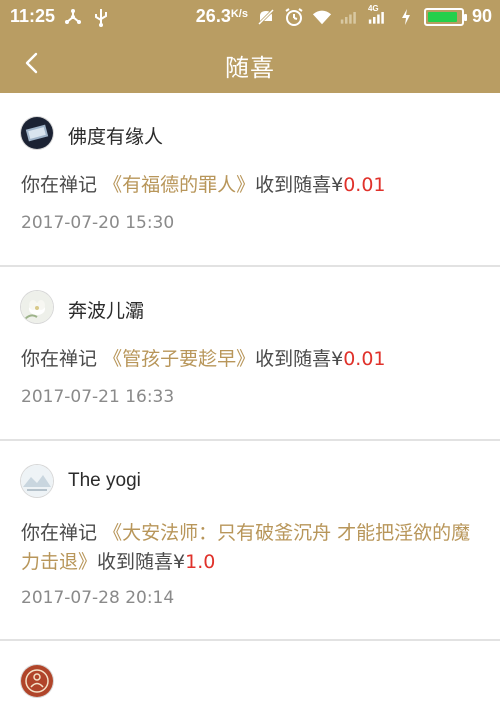  Describe the element at coordinates (442, 16) in the screenshot. I see `battery-level` at that location.